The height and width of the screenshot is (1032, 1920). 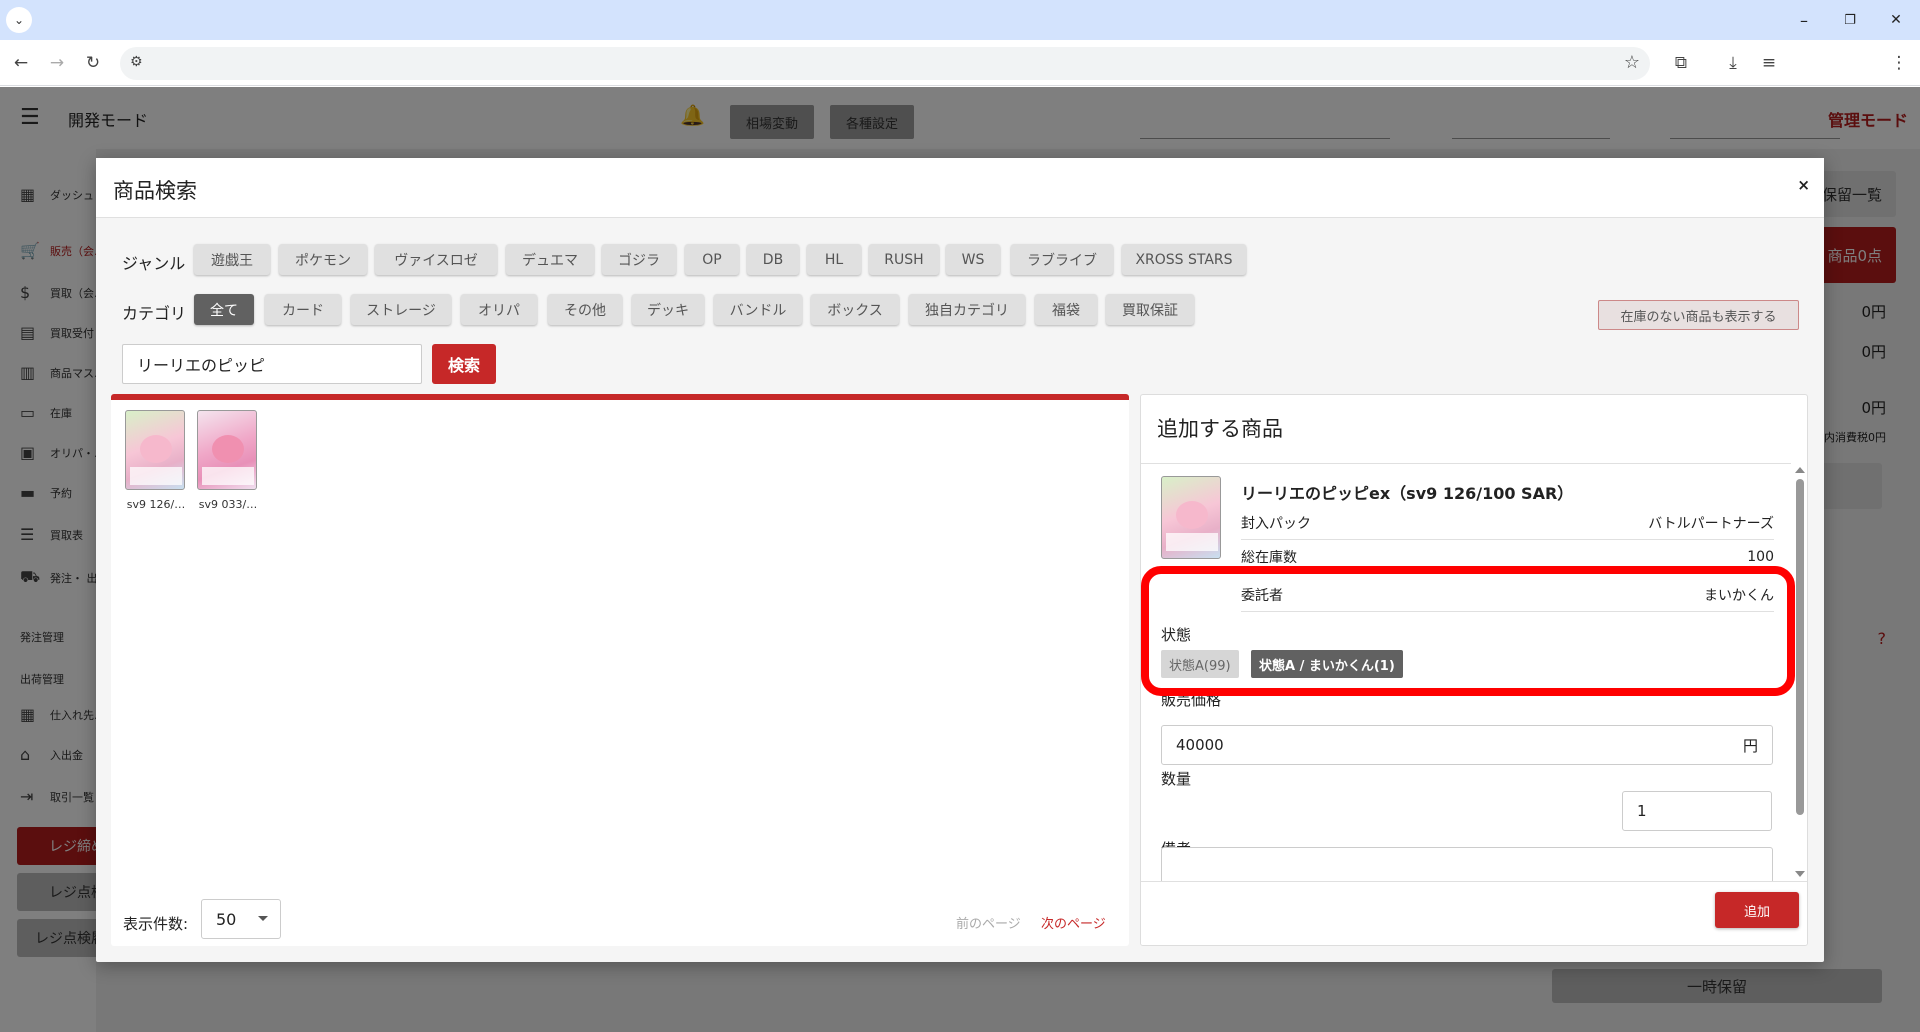 What do you see at coordinates (1150, 309) in the screenshot?
I see `category-chip: 買取保証` at bounding box center [1150, 309].